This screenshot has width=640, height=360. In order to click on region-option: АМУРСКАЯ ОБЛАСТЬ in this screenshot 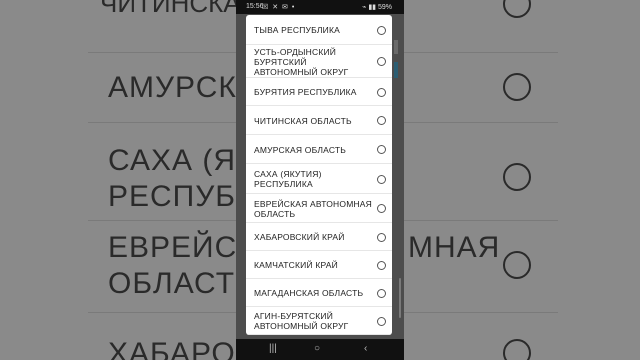, I will do `click(319, 149)`.